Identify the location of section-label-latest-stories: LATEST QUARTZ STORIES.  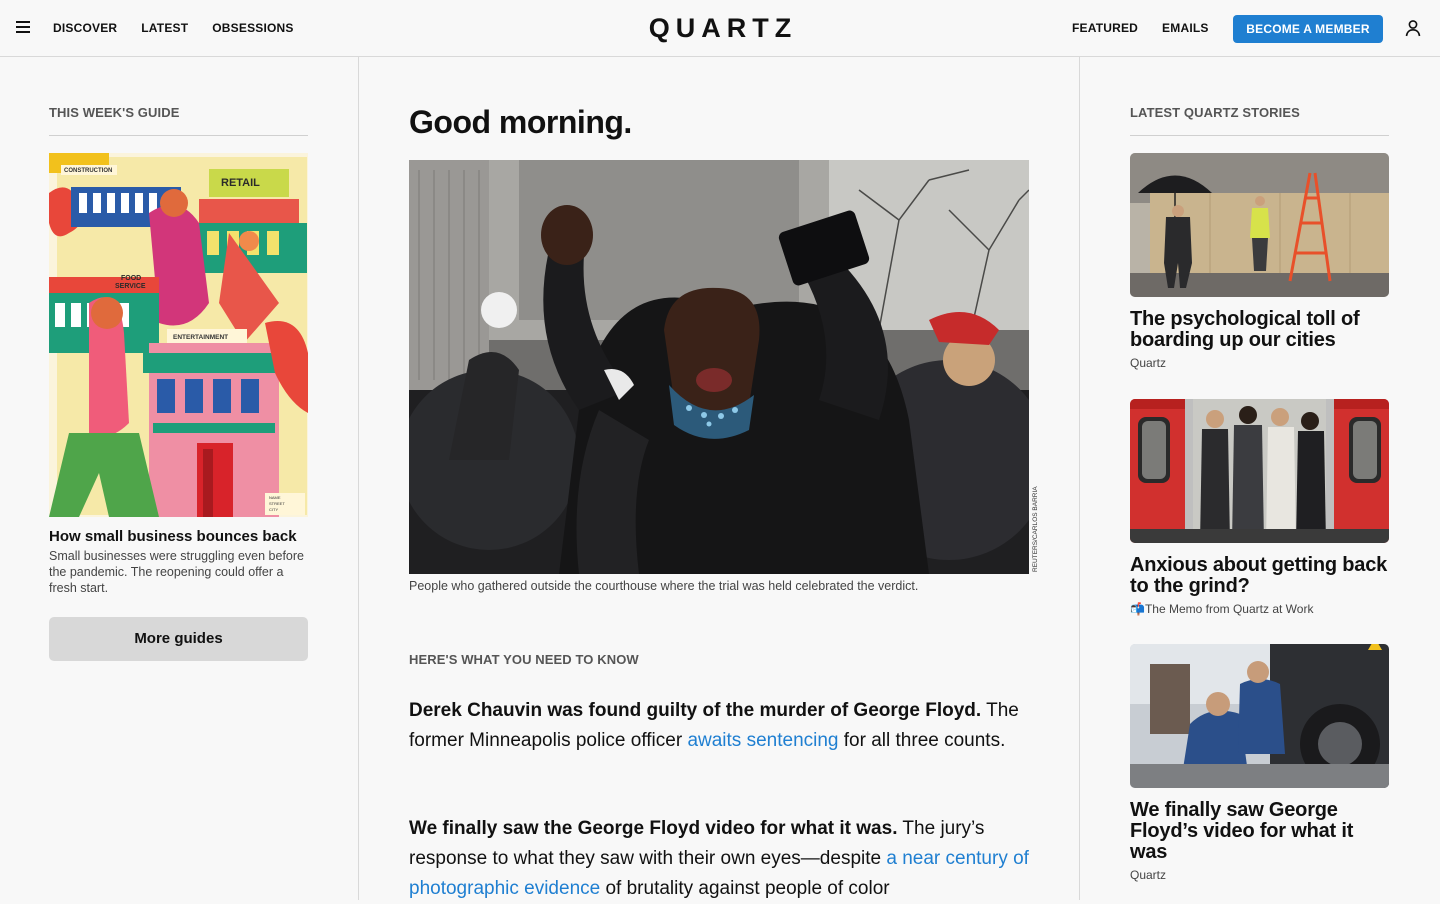
(1215, 112).